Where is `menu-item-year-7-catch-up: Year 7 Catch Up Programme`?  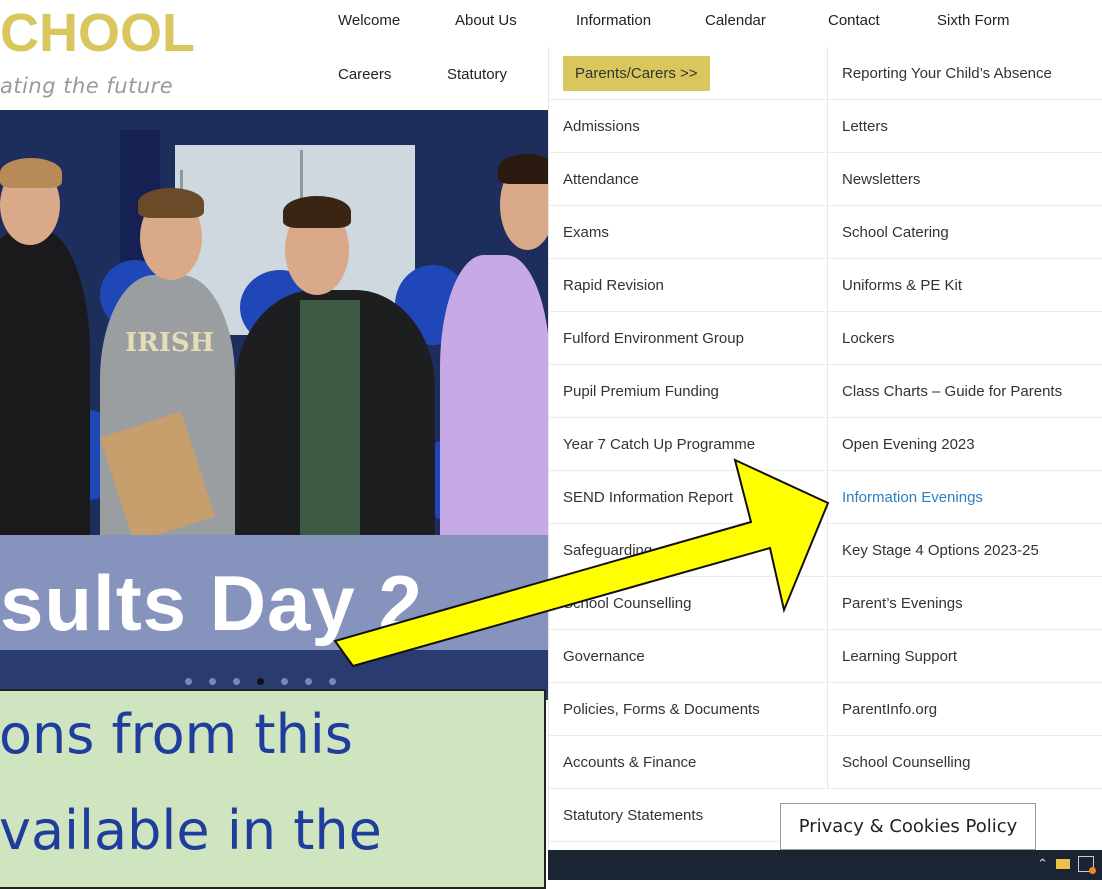
menu-item-year-7-catch-up: Year 7 Catch Up Programme is located at coordinates (687, 444).